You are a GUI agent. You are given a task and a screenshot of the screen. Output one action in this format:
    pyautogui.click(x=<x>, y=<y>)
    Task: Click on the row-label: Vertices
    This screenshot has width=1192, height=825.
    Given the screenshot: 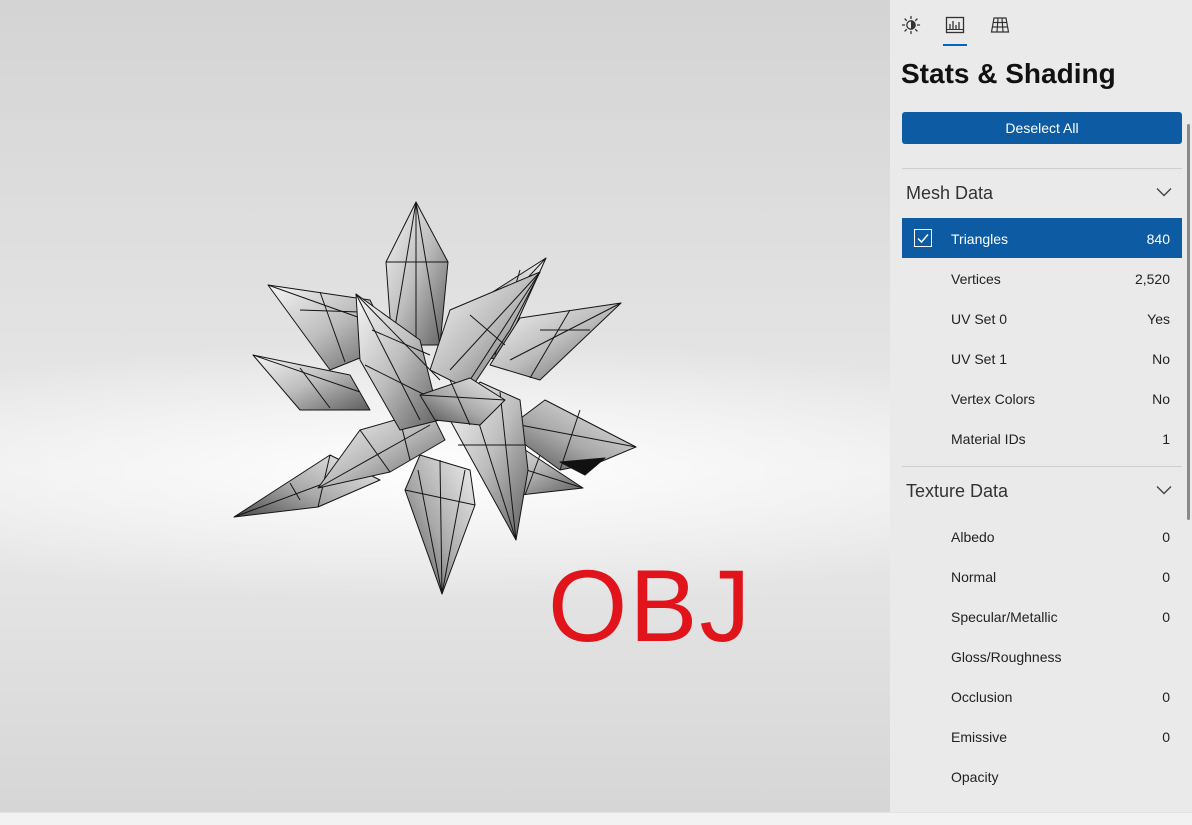 What is the action you would take?
    pyautogui.click(x=976, y=279)
    